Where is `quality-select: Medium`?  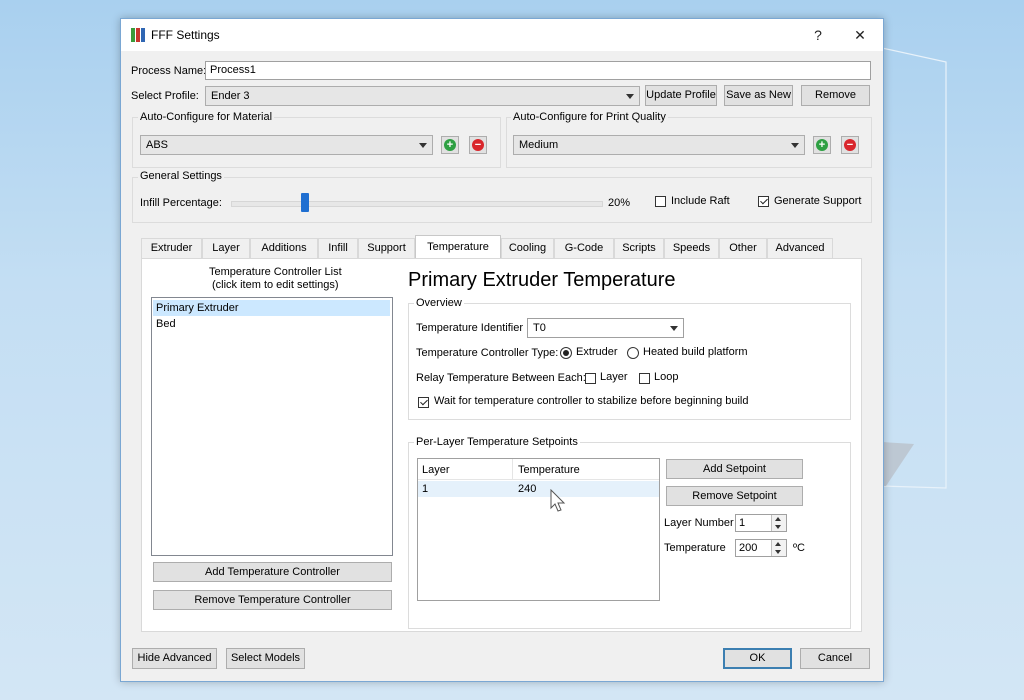
quality-select: Medium is located at coordinates (659, 145).